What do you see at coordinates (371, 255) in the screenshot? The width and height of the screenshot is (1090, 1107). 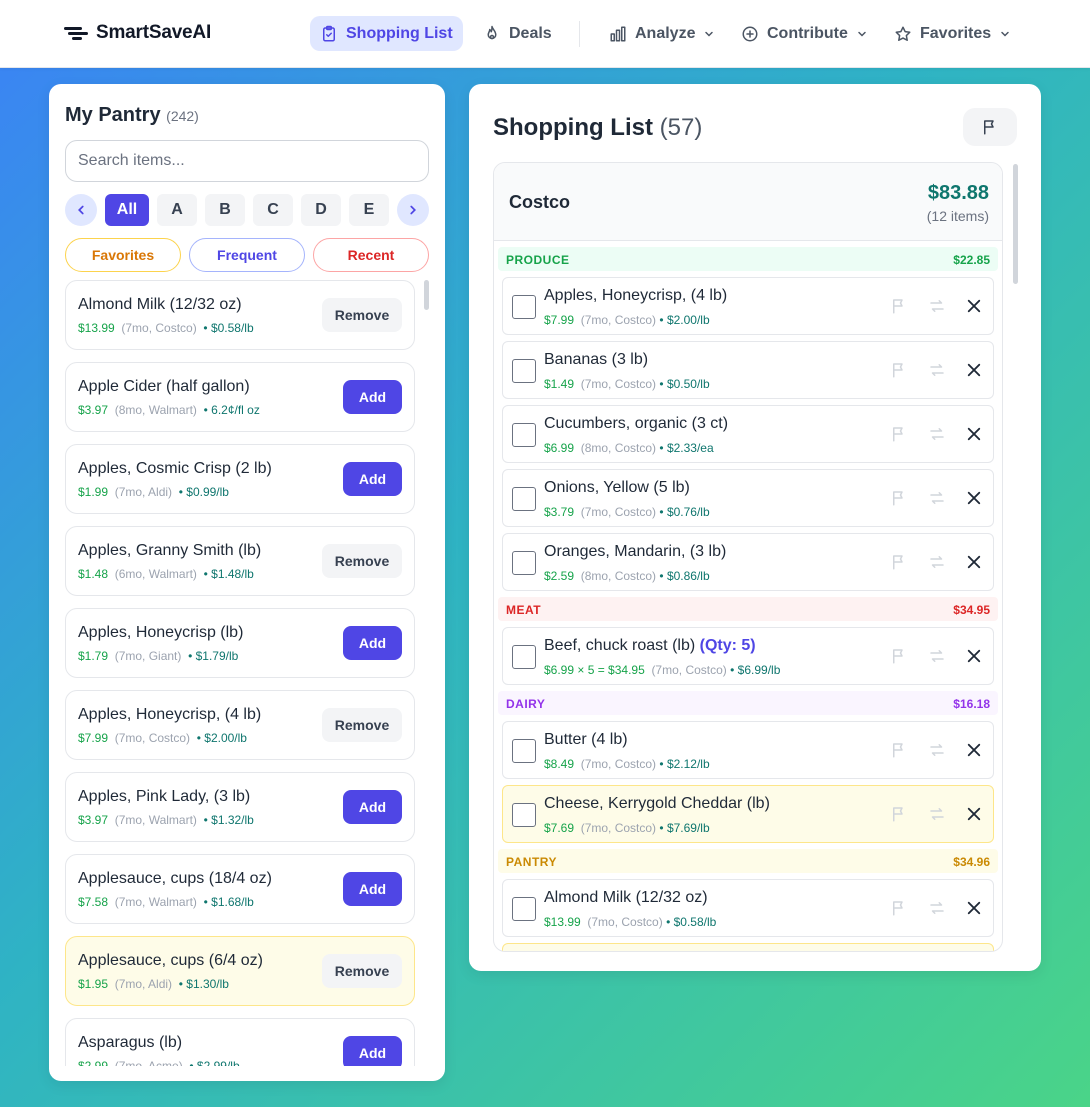 I see `filter-recent: Recent` at bounding box center [371, 255].